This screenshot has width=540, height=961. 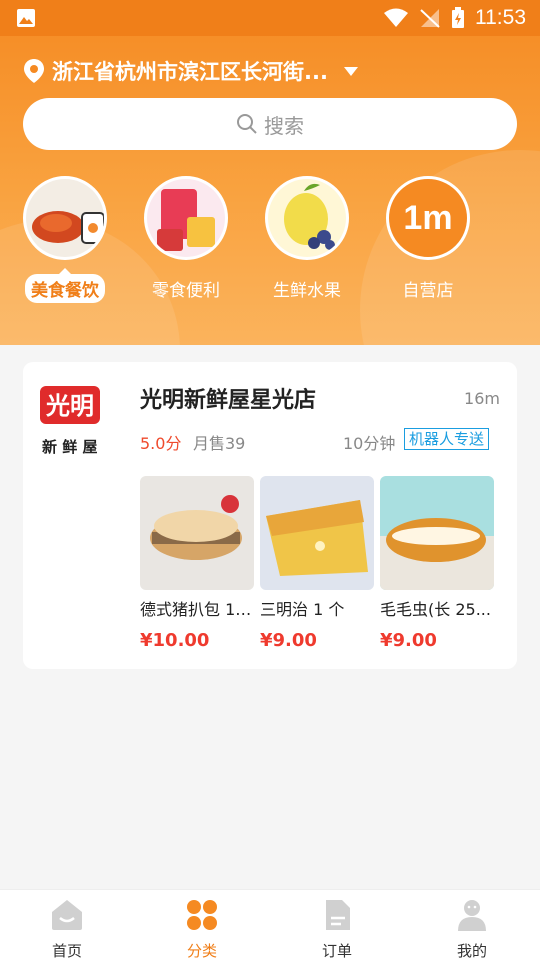 What do you see at coordinates (338, 915) in the screenshot?
I see `order-document-icon` at bounding box center [338, 915].